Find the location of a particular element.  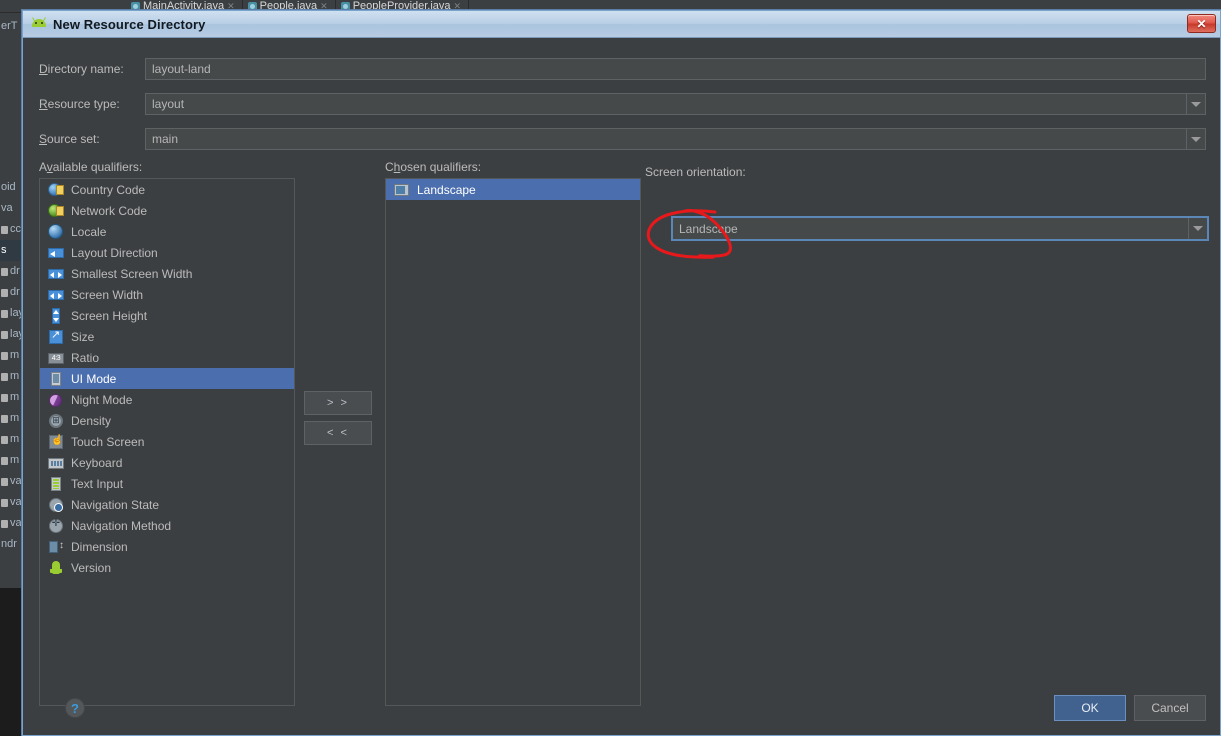

ratio-icon: 4:3 is located at coordinates (56, 358).